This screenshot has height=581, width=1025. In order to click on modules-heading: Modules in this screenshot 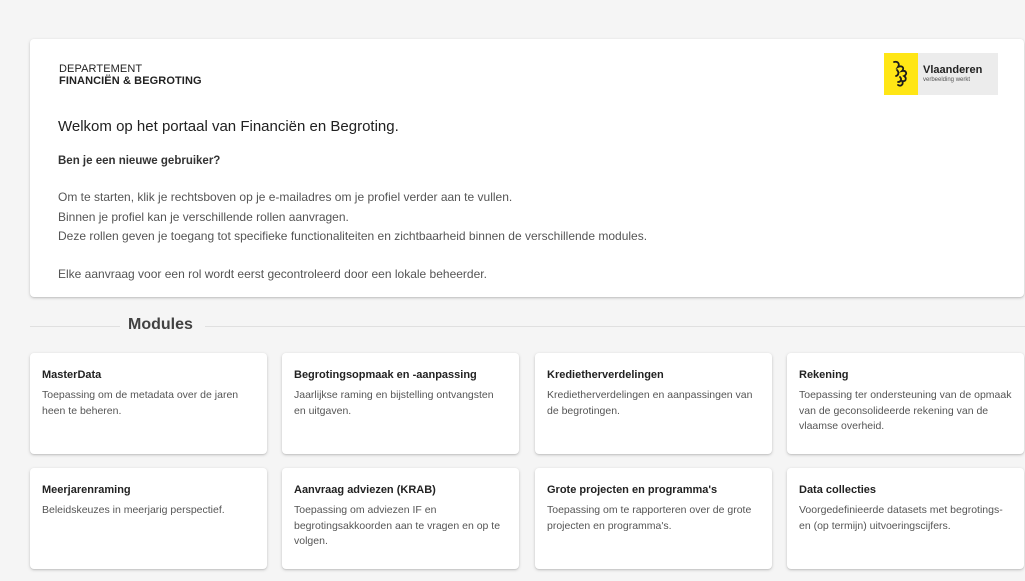, I will do `click(160, 324)`.